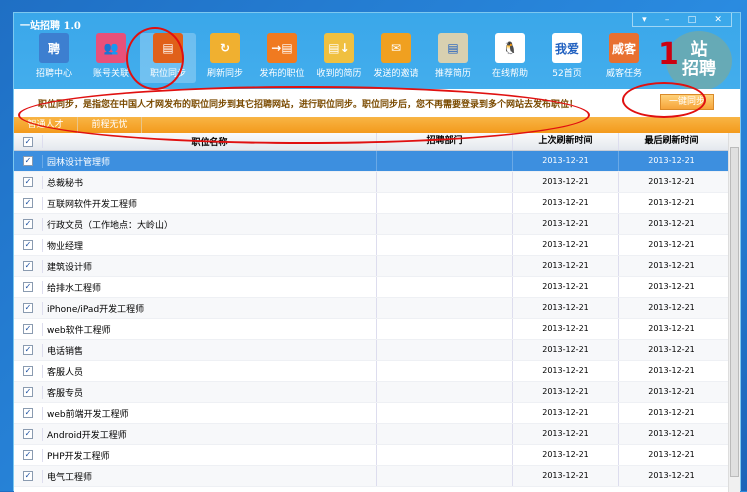 This screenshot has width=747, height=492. What do you see at coordinates (225, 58) in the screenshot?
I see `toolbar-button: ↻ 刷新同步` at bounding box center [225, 58].